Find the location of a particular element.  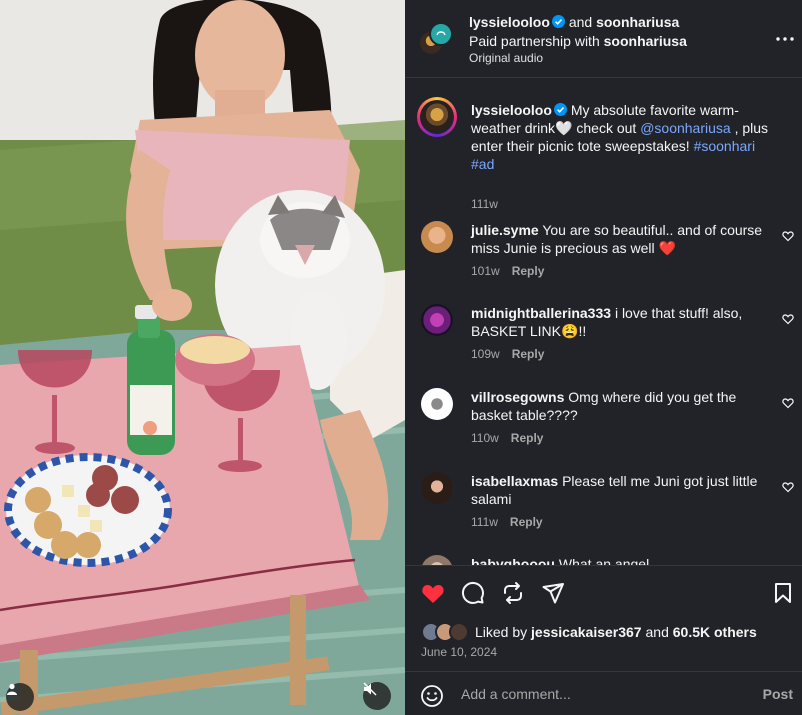

commenter-username: isabellaxmas is located at coordinates (514, 481).